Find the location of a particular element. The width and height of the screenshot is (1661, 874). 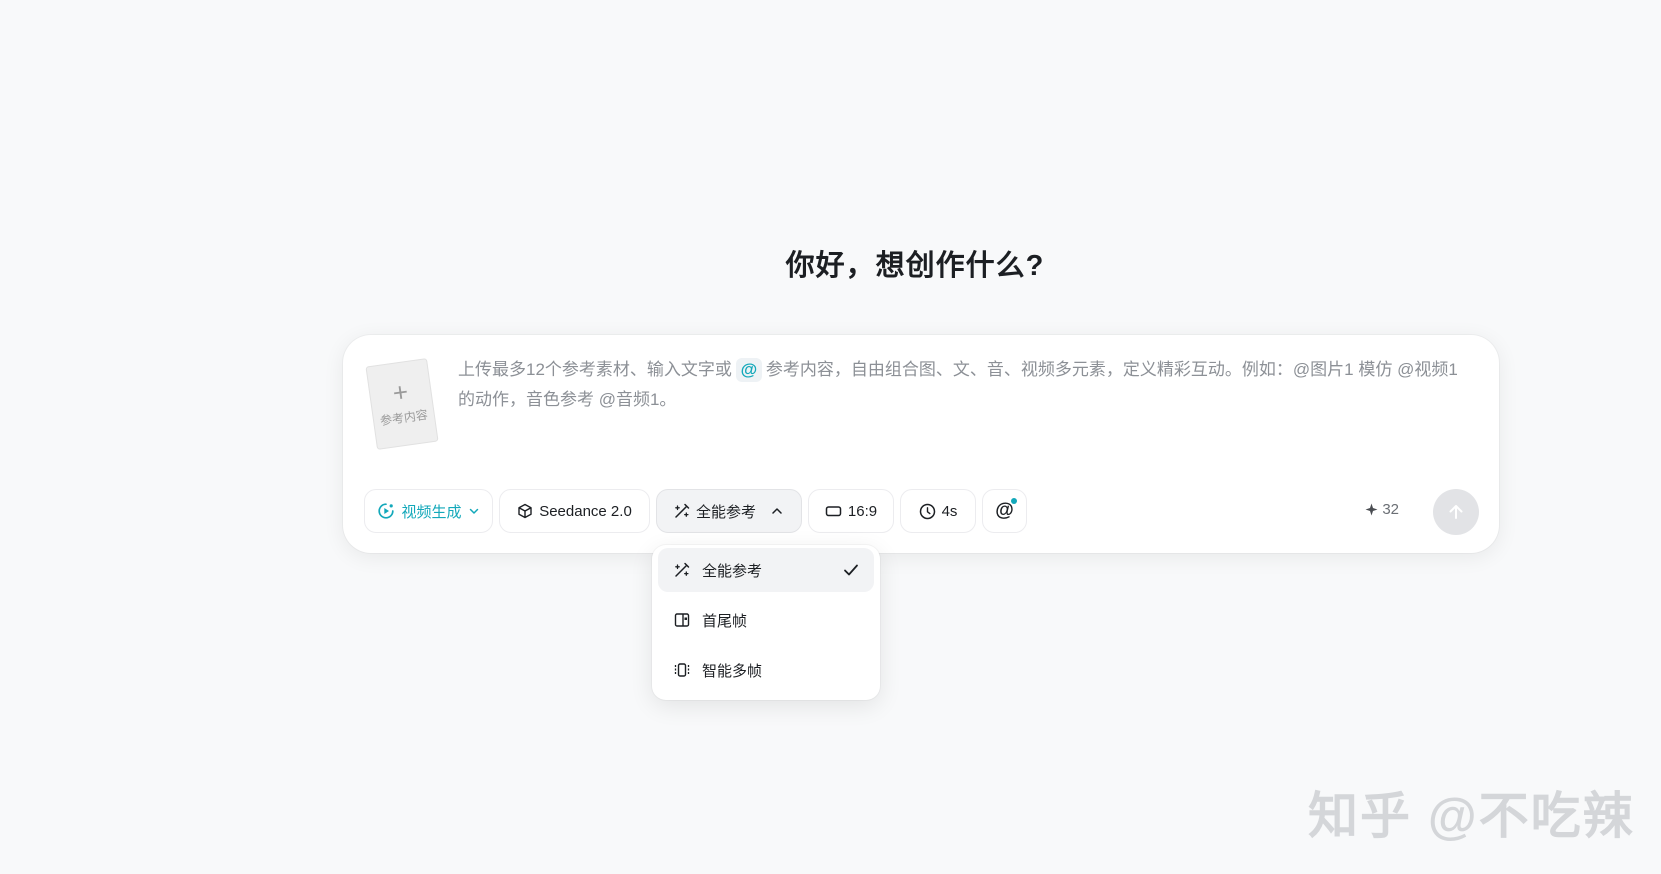

send-button is located at coordinates (1456, 512).